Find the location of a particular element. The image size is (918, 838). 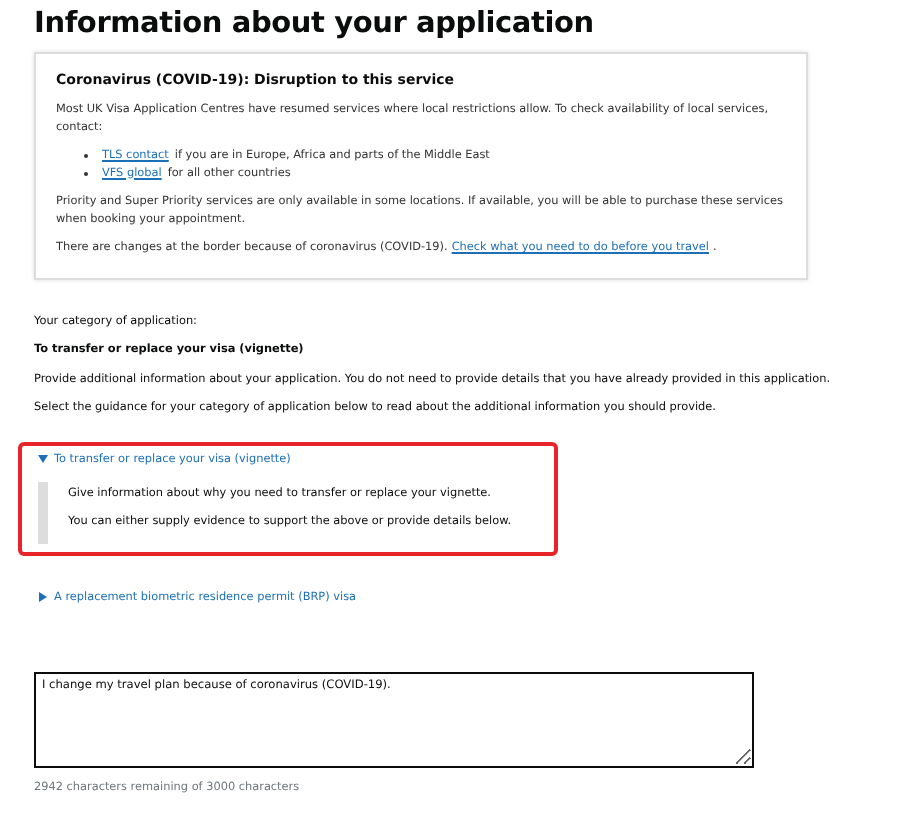

inset-bar is located at coordinates (43, 512).